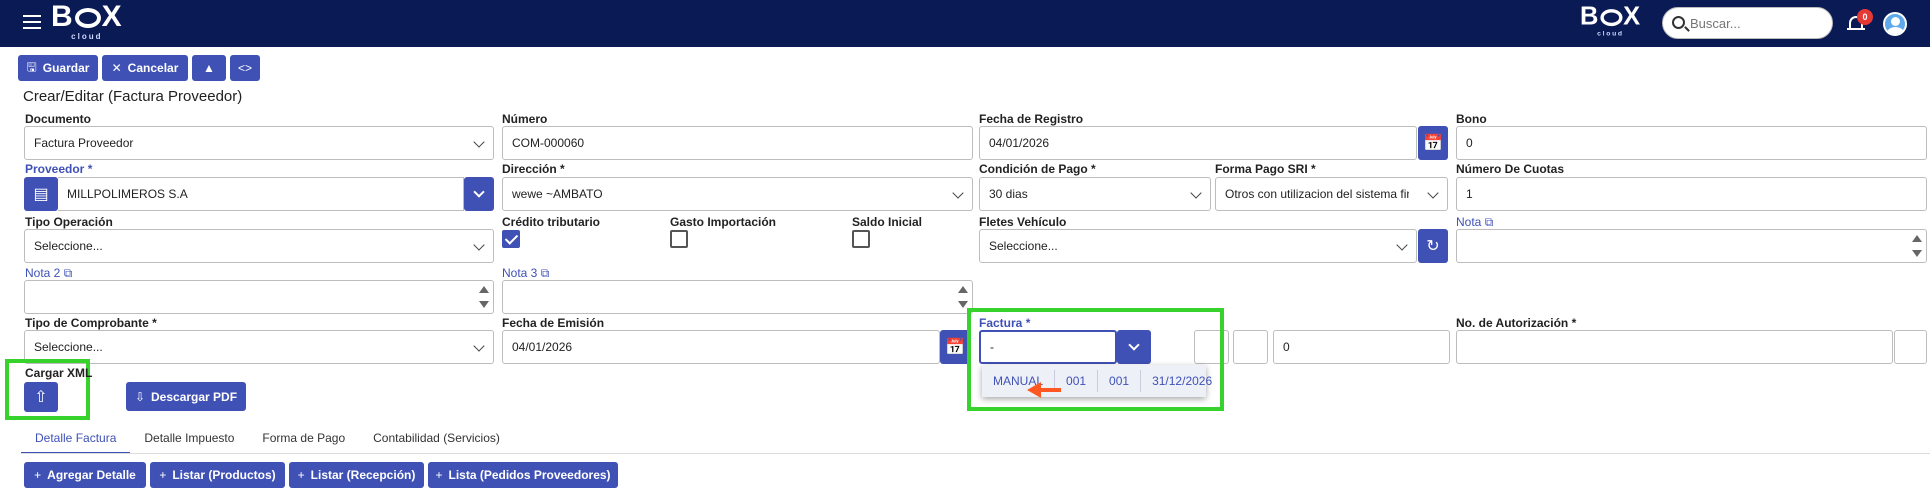  I want to click on user-avatar-icon, so click(1895, 24).